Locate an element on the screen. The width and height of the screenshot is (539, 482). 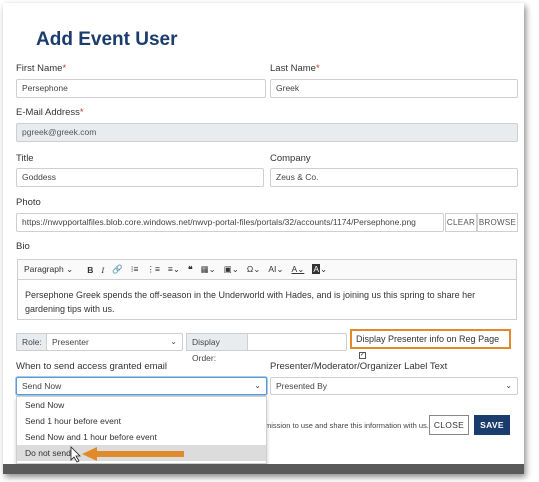
dropdown-option: Send Now and 1 hour before event is located at coordinates (141, 437).